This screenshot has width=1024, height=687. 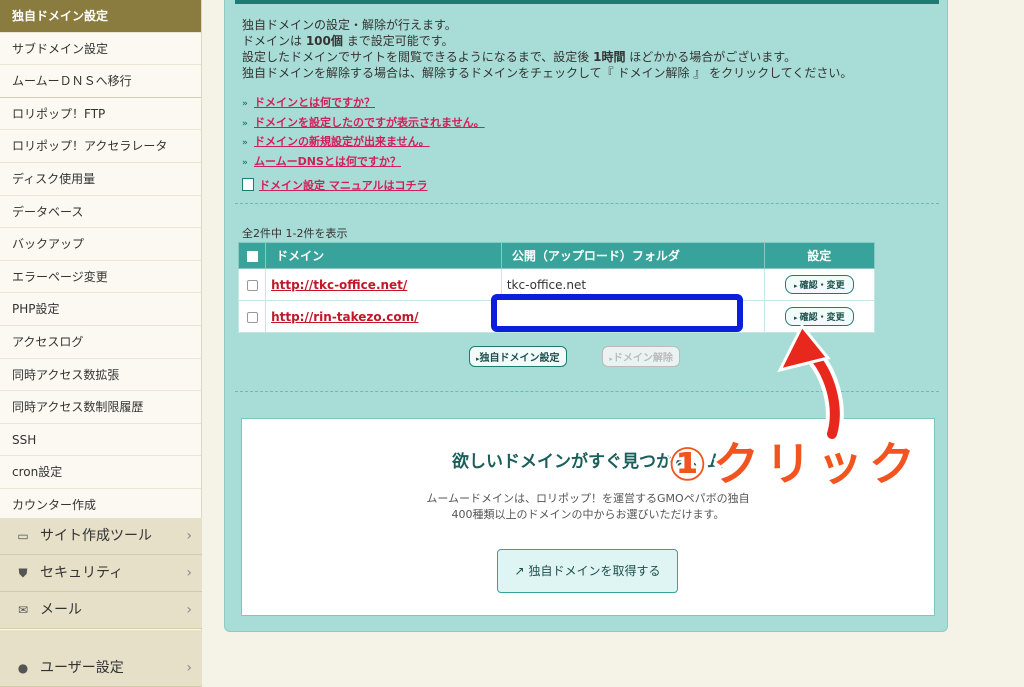 What do you see at coordinates (23, 668) in the screenshot?
I see `user-icon: ●` at bounding box center [23, 668].